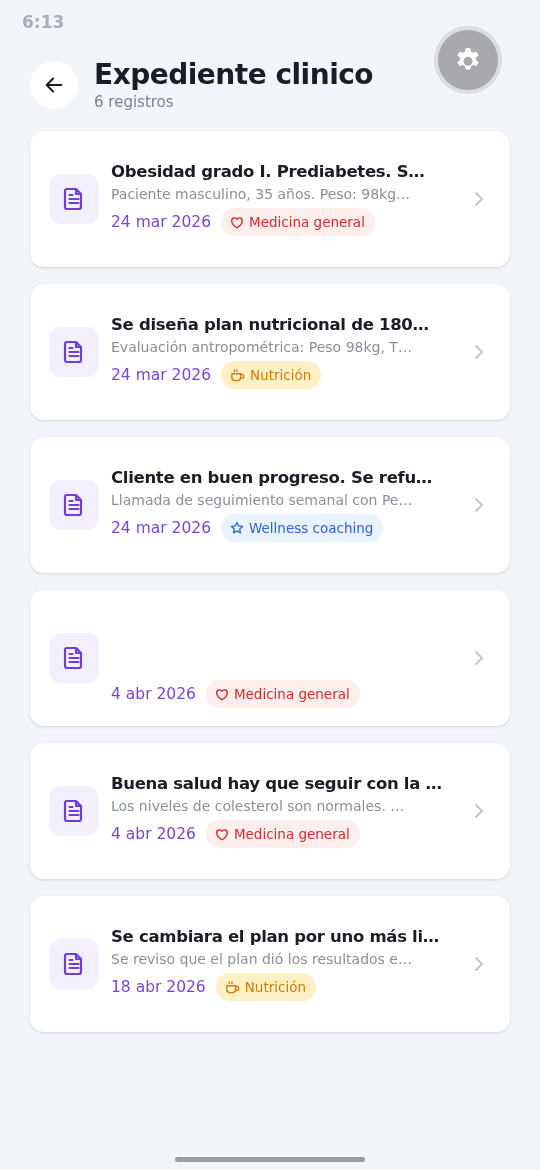 This screenshot has height=1170, width=540. I want to click on record-card: Se cambiara el plan por uno más li… Se reviso que el plan dió los resultados e… 18 abr 2026 Nutrición, so click(270, 964).